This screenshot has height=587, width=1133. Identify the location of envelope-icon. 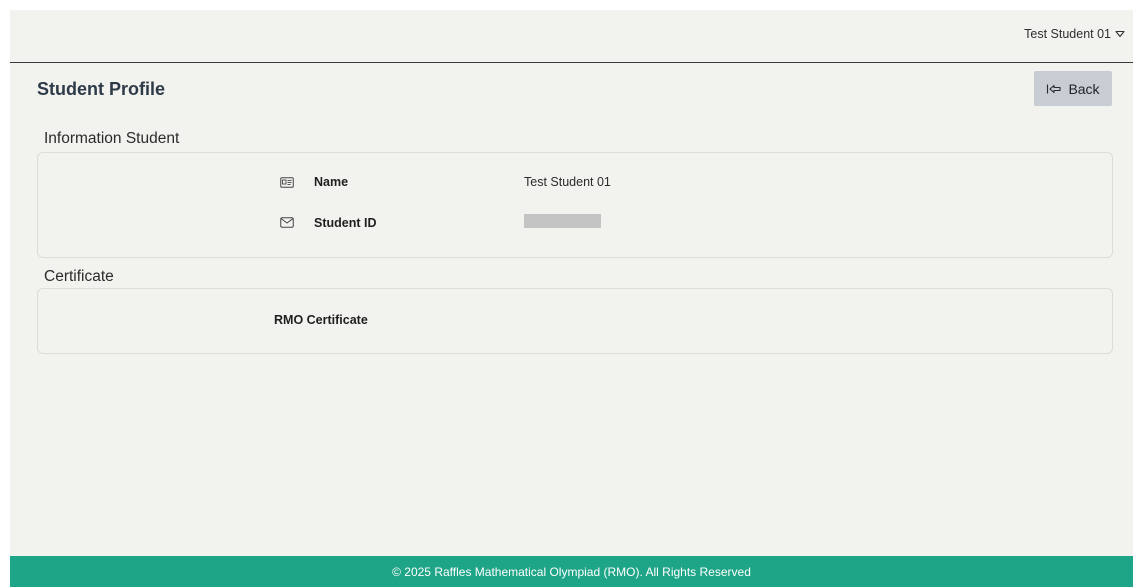
(290, 222).